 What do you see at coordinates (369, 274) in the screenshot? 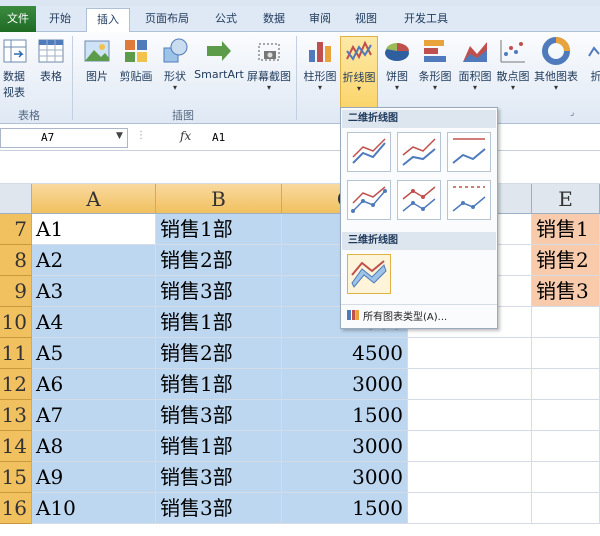
I see `3d-line-option` at bounding box center [369, 274].